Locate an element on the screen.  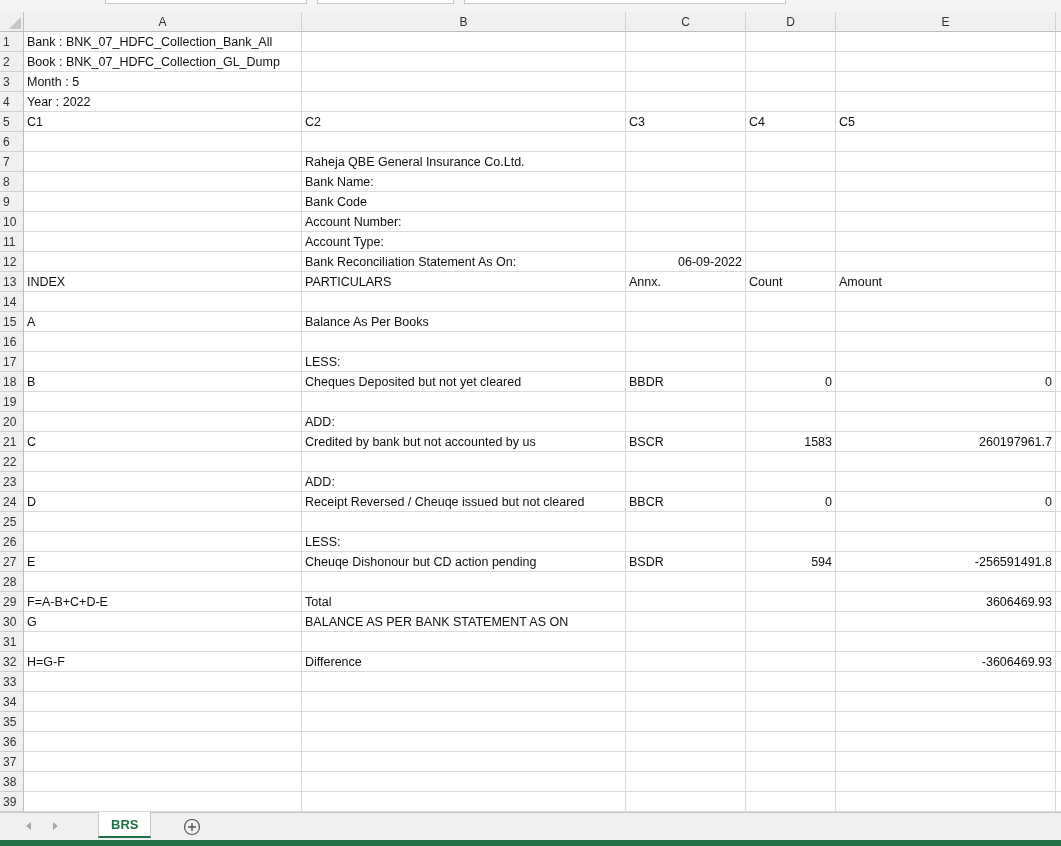
row-header: 14 is located at coordinates (12, 302).